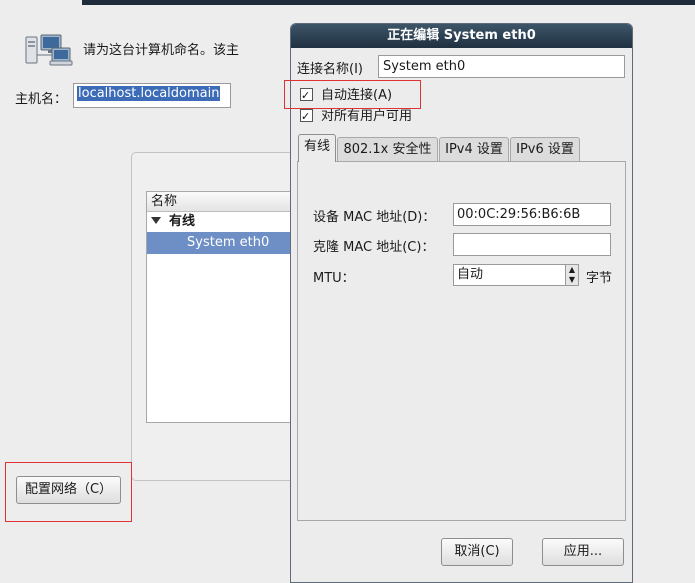 The height and width of the screenshot is (583, 695). Describe the element at coordinates (374, 217) in the screenshot. I see `device-mac-label: 设备 MAC 地址(D)：` at that location.